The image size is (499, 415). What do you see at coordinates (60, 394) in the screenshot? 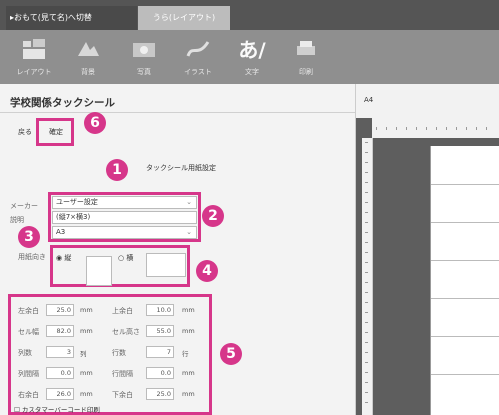
I see `param-input: 26.0` at bounding box center [60, 394].